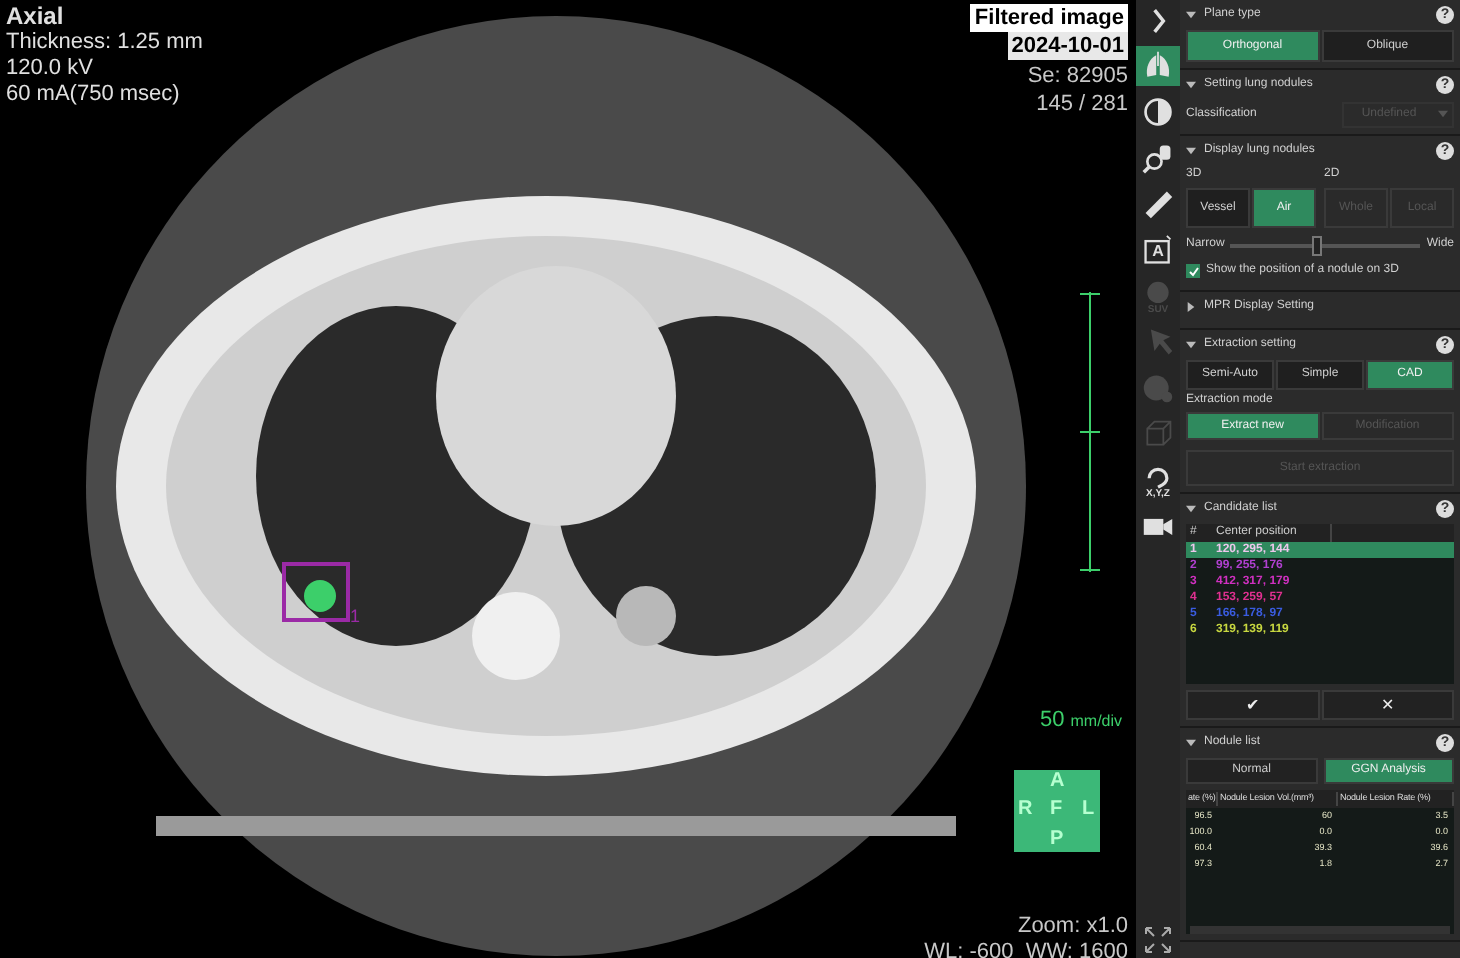 The width and height of the screenshot is (1460, 958). I want to click on annotate-icon, so click(1158, 250).